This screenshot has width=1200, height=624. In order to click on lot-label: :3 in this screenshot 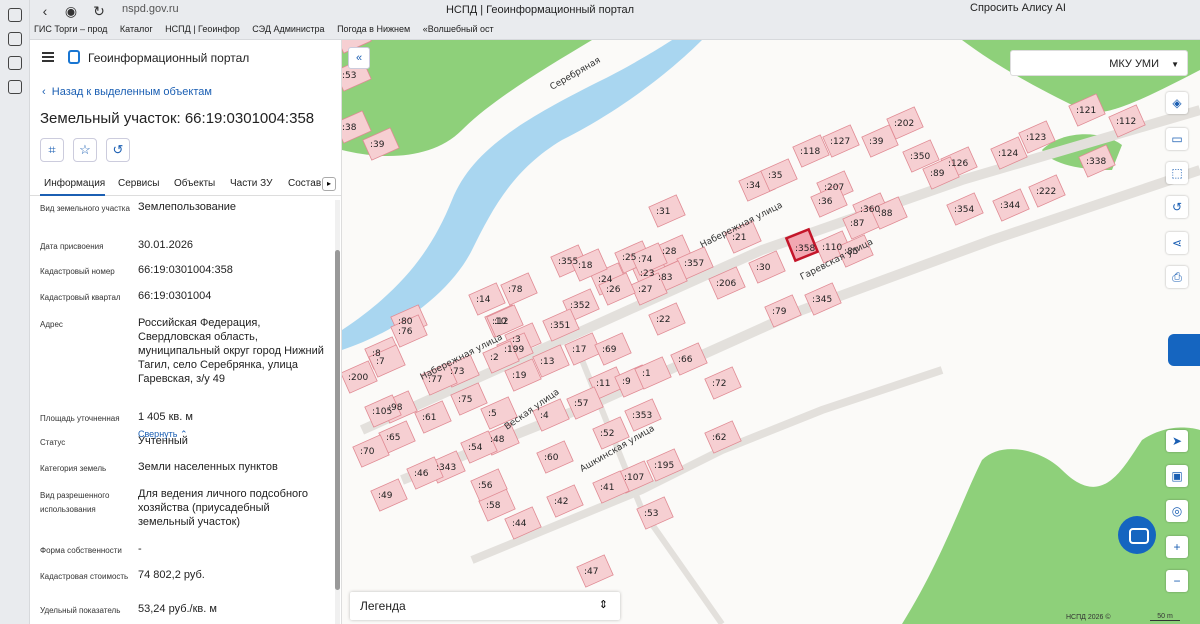, I will do `click(516, 340)`.